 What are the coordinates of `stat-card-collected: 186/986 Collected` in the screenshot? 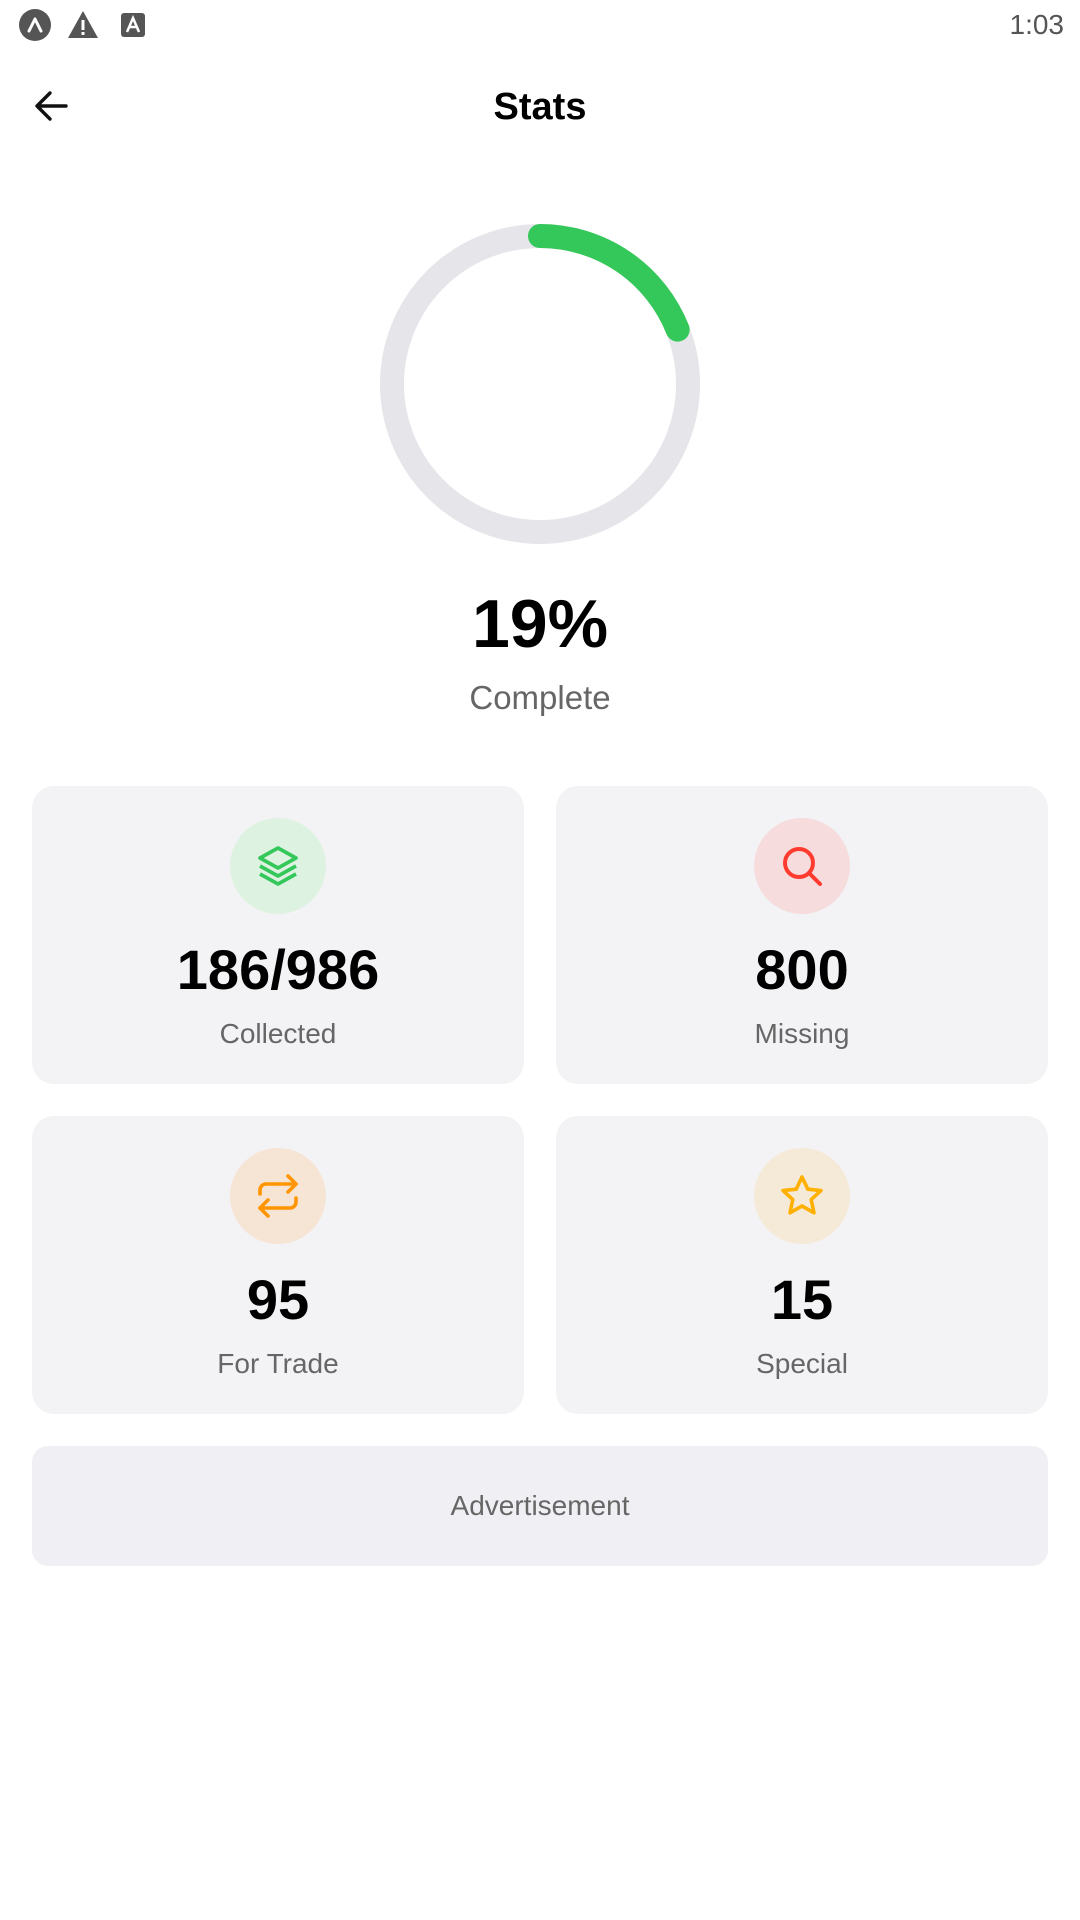 It's located at (278, 935).